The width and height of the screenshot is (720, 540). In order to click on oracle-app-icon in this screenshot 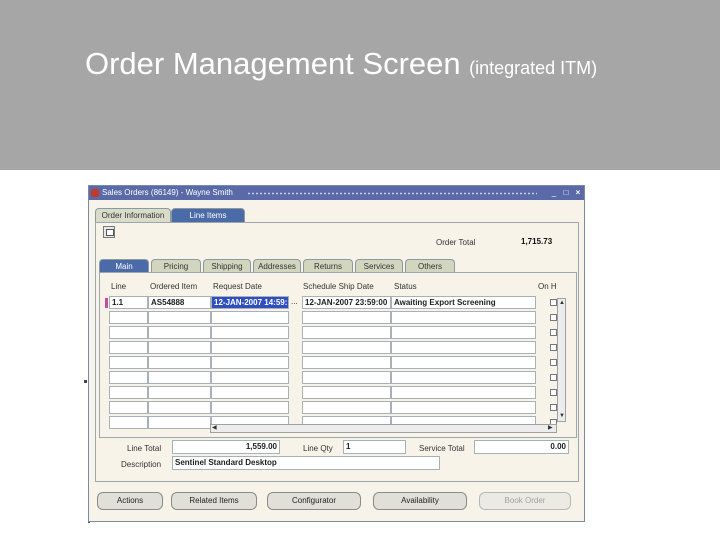, I will do `click(95, 193)`.